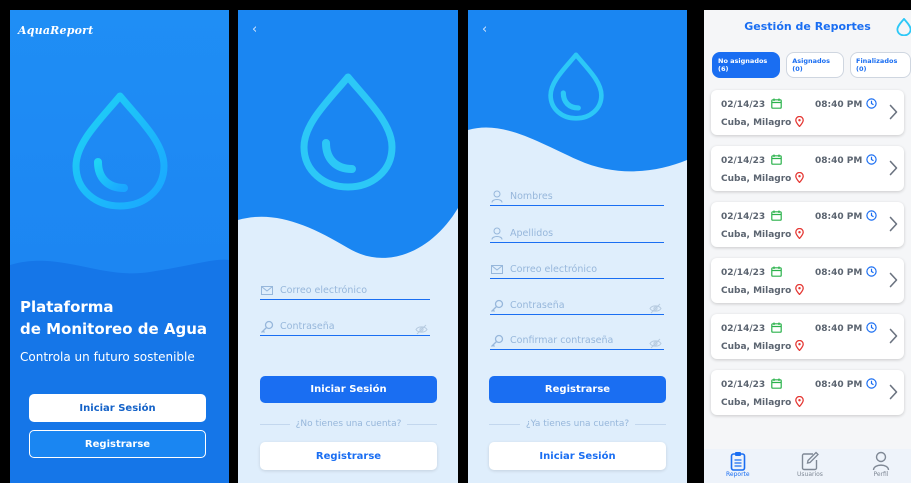 Image resolution: width=911 pixels, height=483 pixels. Describe the element at coordinates (881, 474) in the screenshot. I see `nav-label-perfil: Perfil` at that location.